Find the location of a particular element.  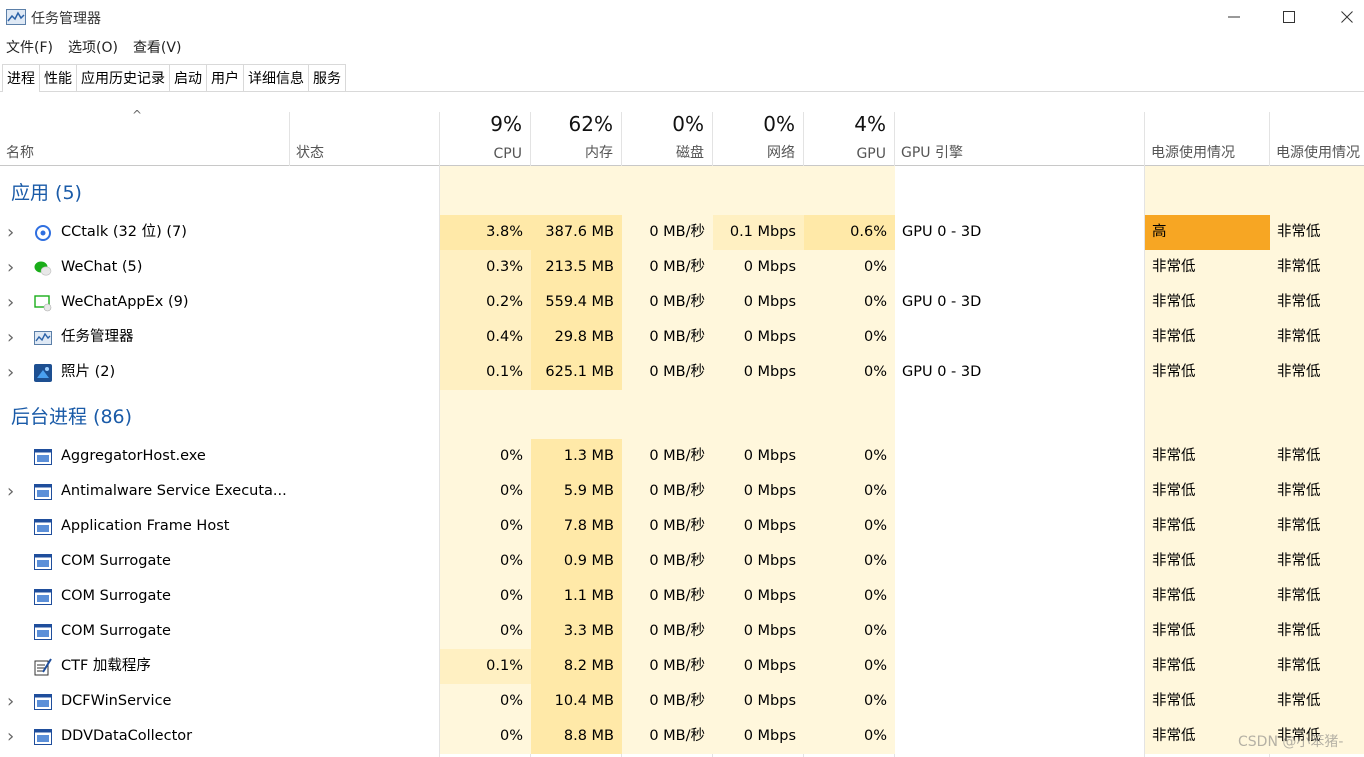

column-cpu: 9% CPU is located at coordinates (485, 139).